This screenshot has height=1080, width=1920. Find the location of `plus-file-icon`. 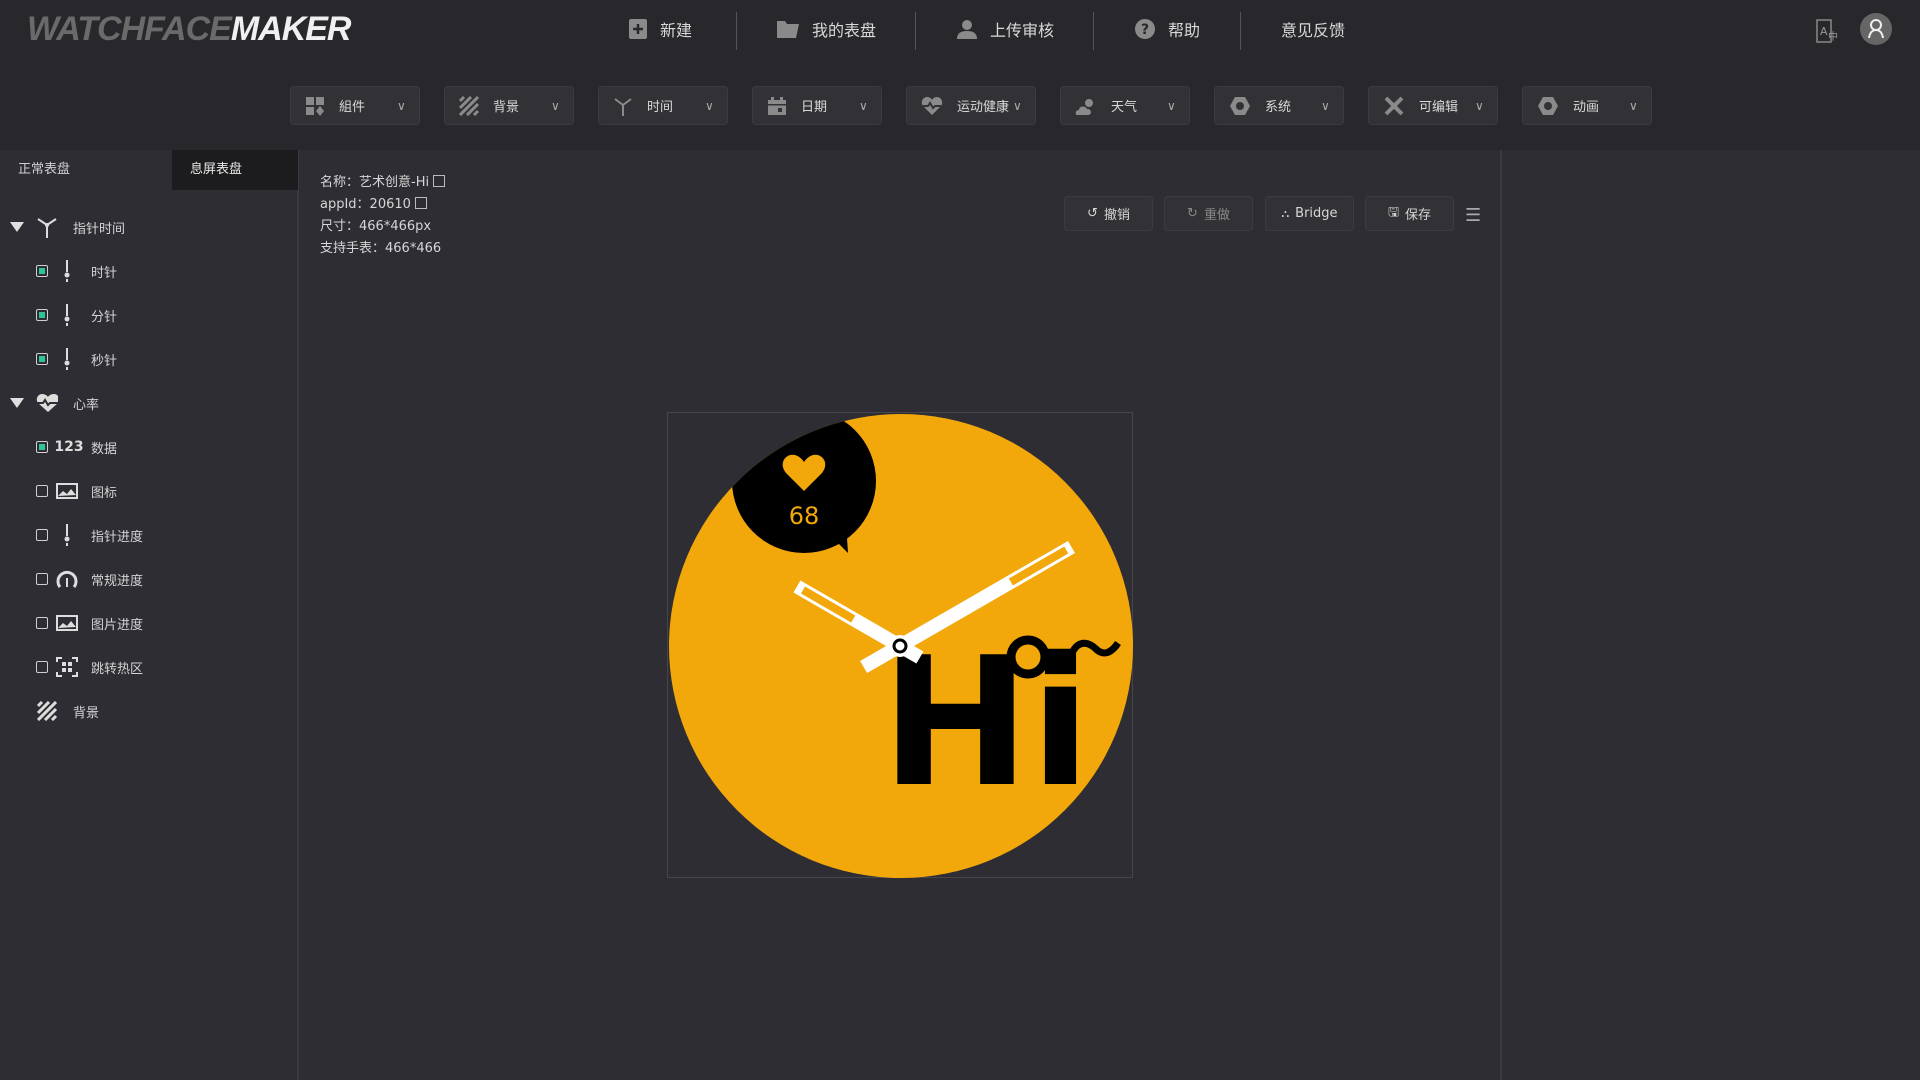

plus-file-icon is located at coordinates (638, 29).